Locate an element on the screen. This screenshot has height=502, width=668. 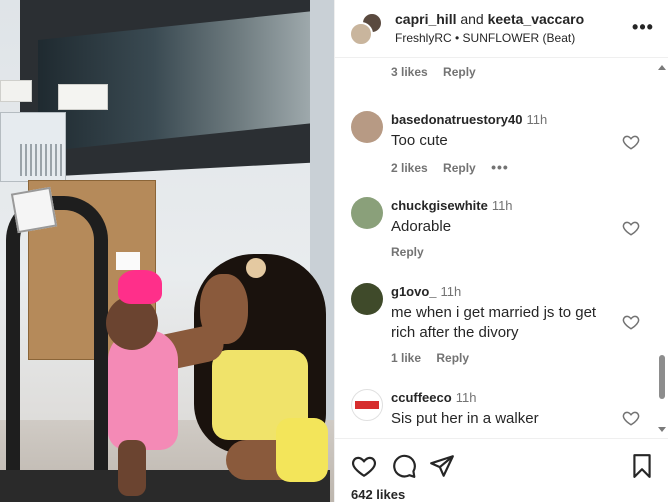
baby-leg is located at coordinates (132, 468).